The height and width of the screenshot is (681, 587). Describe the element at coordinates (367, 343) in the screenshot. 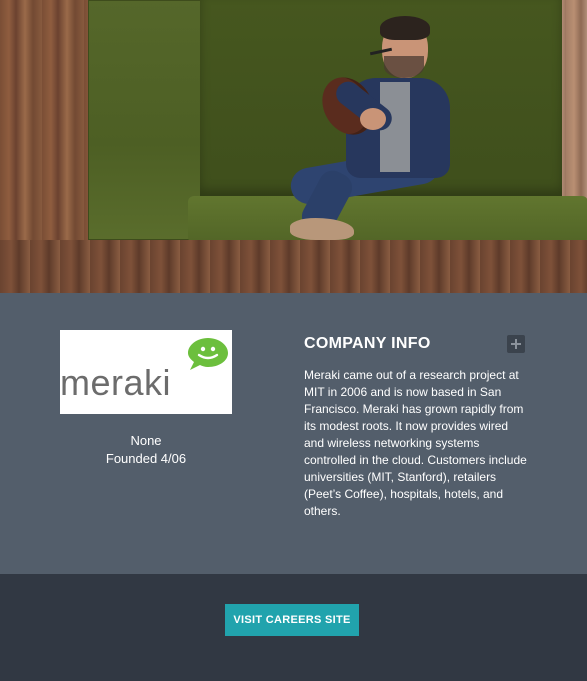

I see `company-info-title: COMPANY INFO` at that location.